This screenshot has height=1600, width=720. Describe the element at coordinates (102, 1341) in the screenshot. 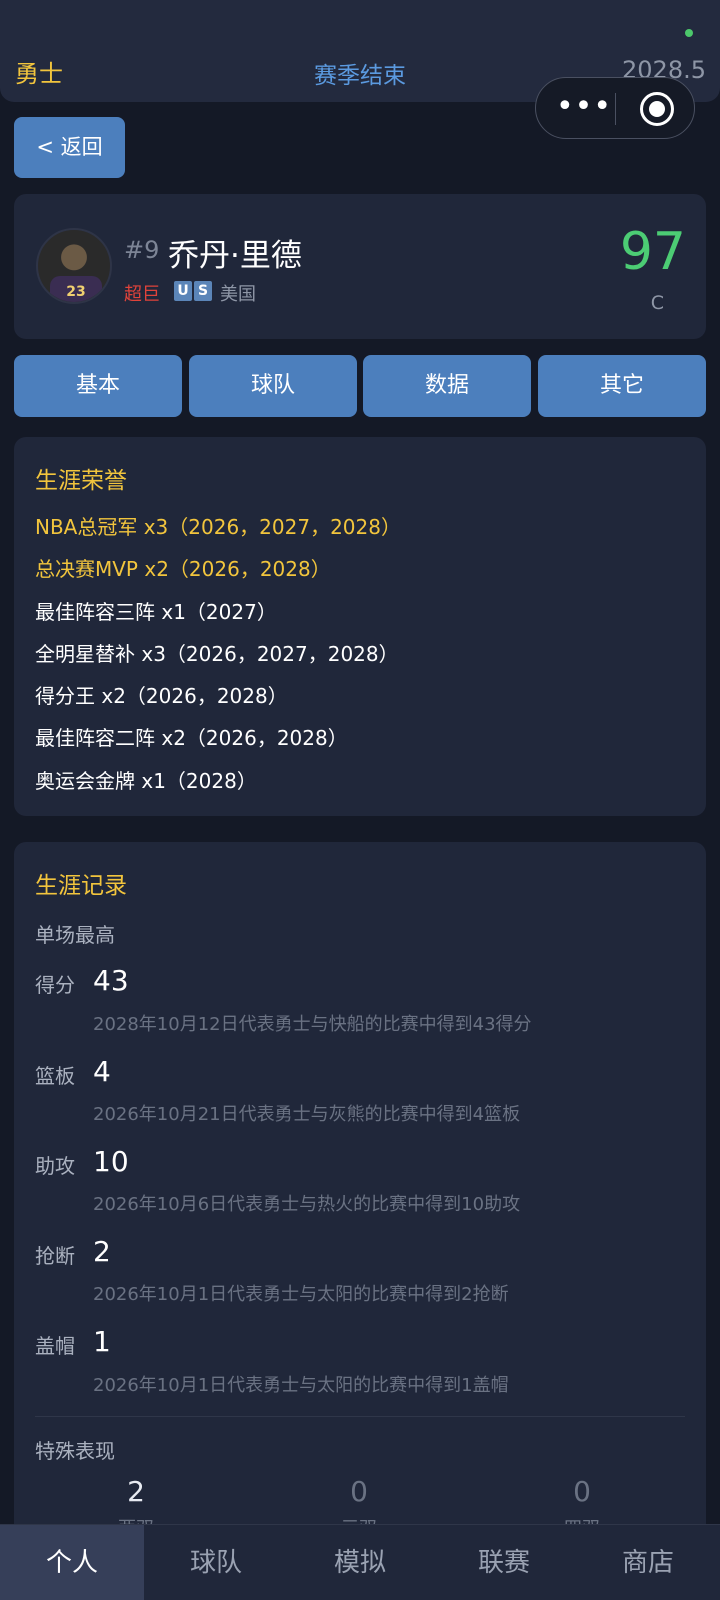

I see `record-value: 1` at that location.